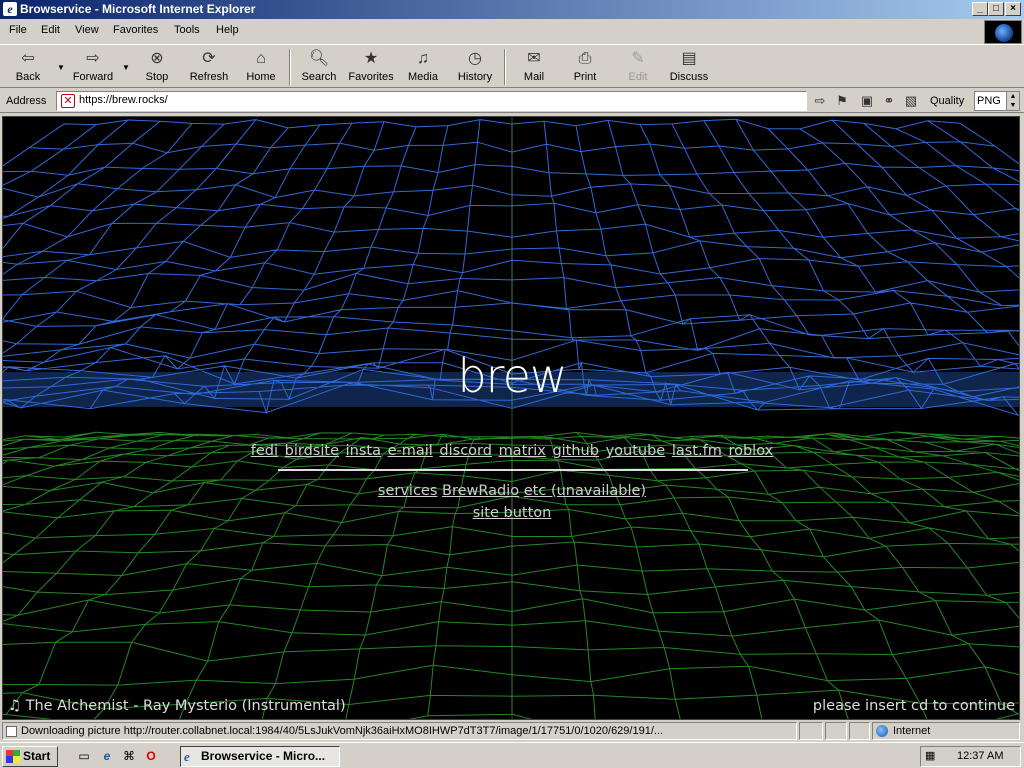 The width and height of the screenshot is (1024, 768). What do you see at coordinates (996, 9) in the screenshot?
I see `maximize-button: □` at bounding box center [996, 9].